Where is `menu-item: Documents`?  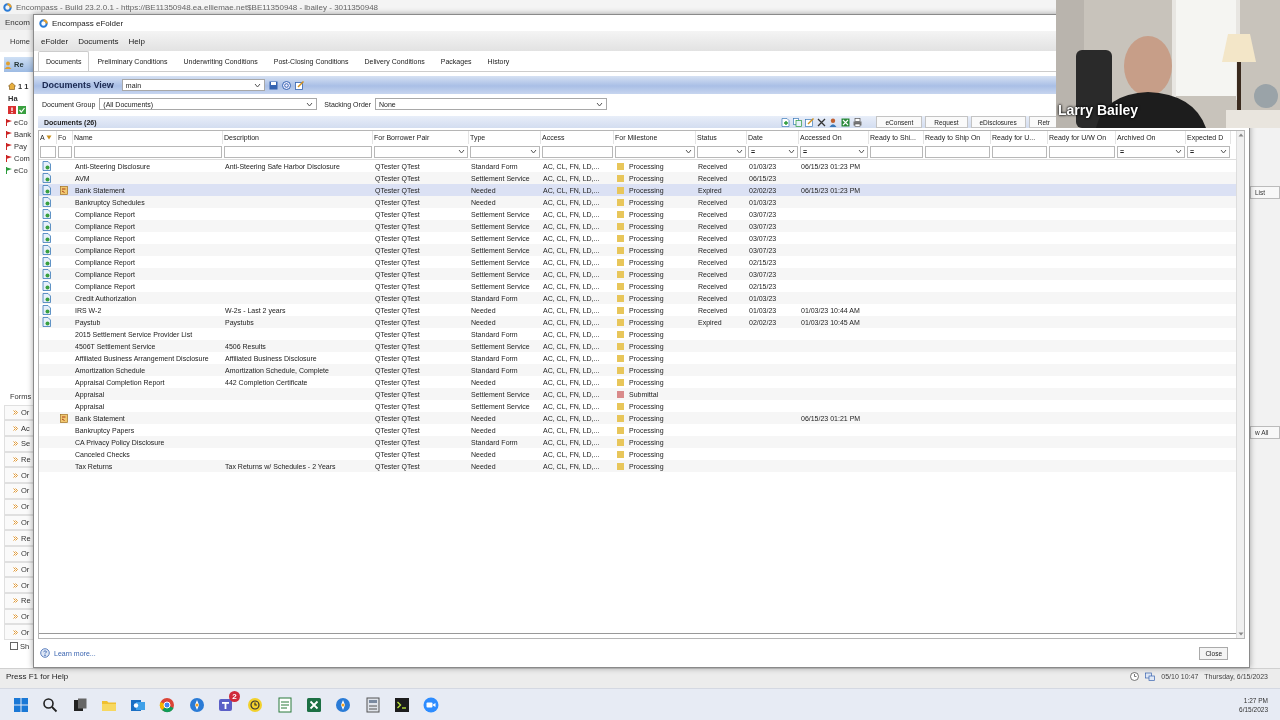
menu-item: Documents is located at coordinates (98, 41).